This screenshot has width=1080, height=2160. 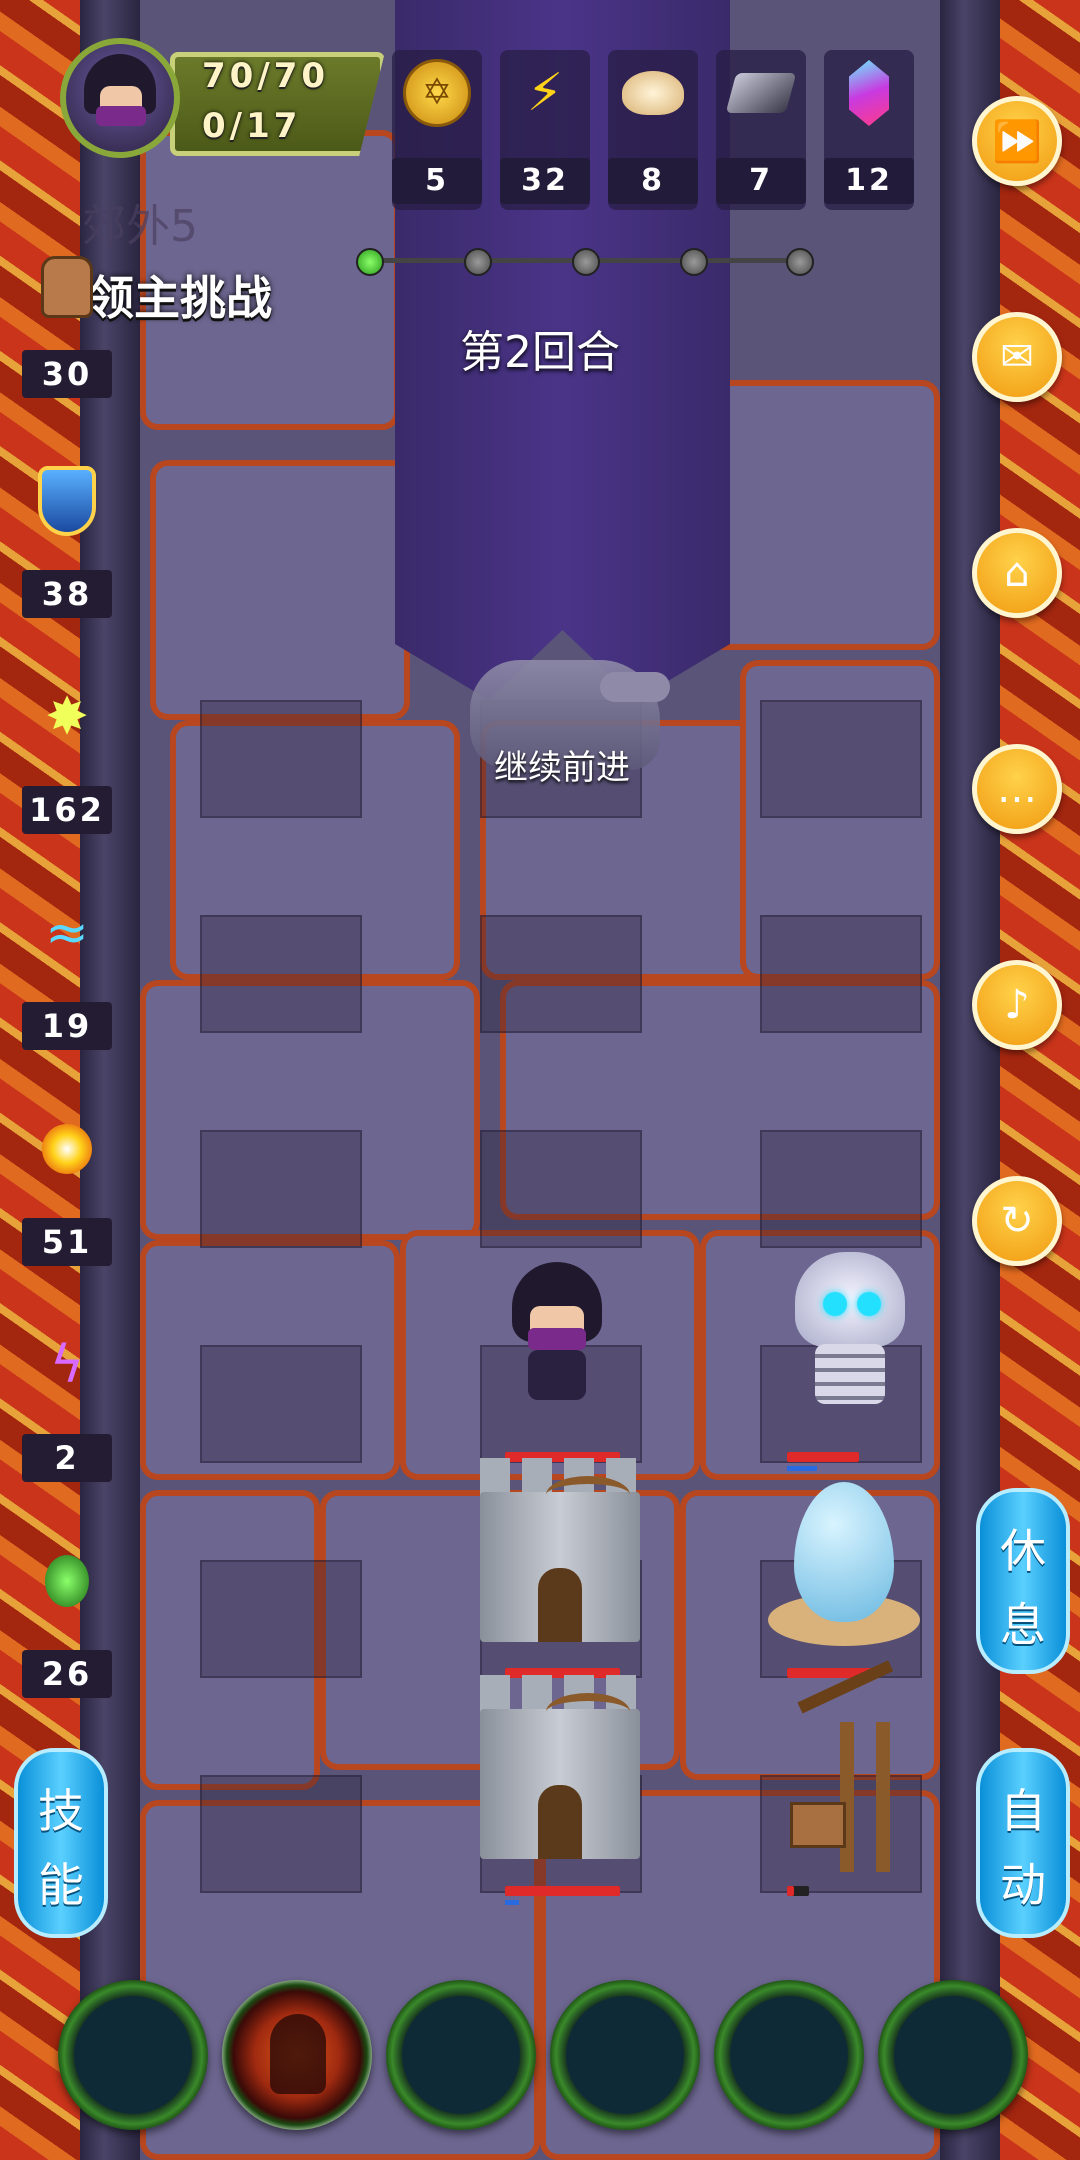 I want to click on pointing-finger, so click(x=635, y=687).